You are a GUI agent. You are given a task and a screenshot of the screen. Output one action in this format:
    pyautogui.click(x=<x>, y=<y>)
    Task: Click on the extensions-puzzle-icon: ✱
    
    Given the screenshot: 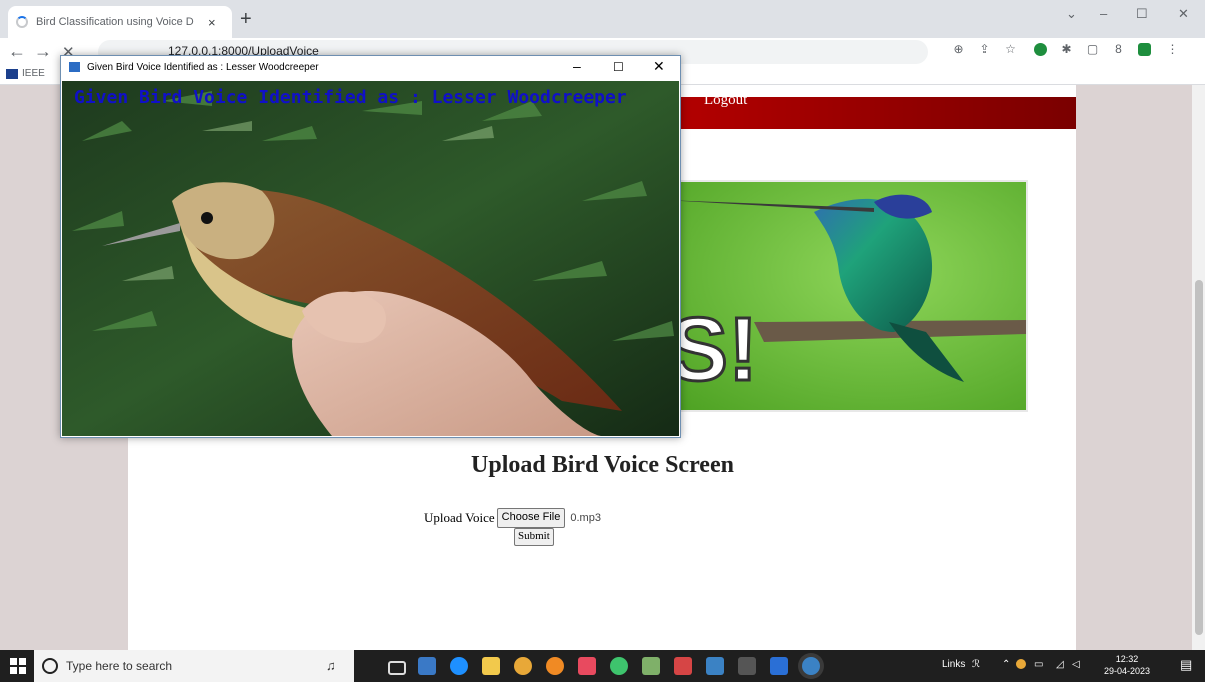 What is the action you would take?
    pyautogui.click(x=1066, y=49)
    